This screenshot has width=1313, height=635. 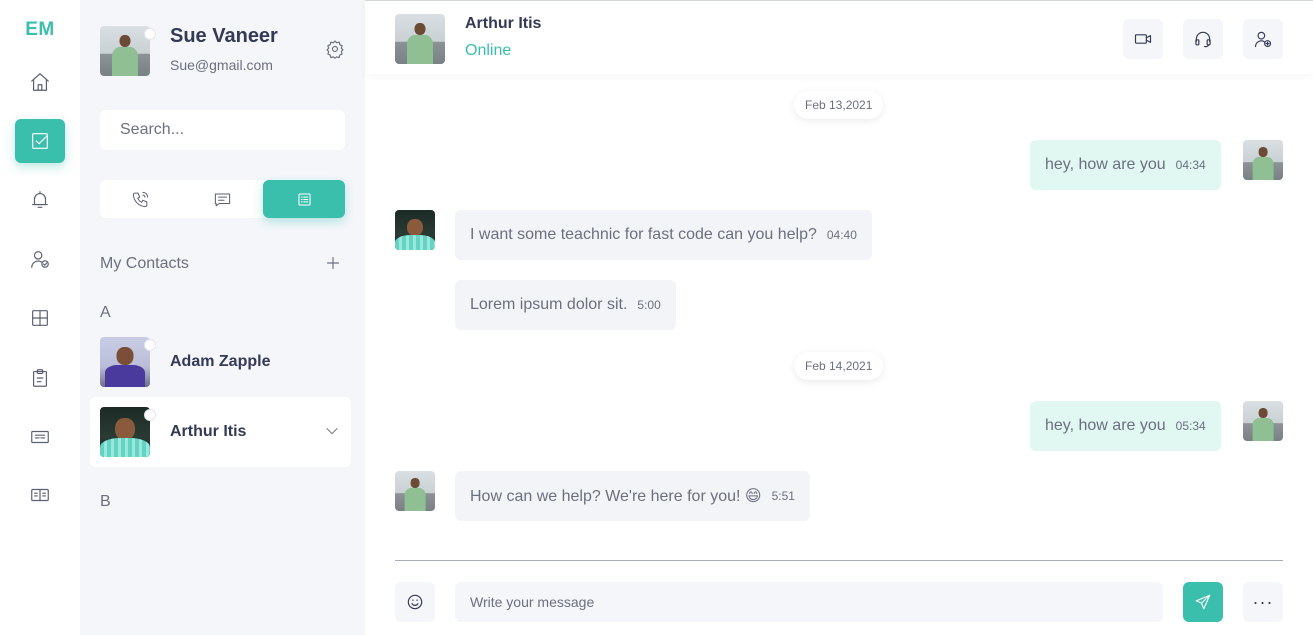 I want to click on nav-clipboard-button, so click(x=40, y=378).